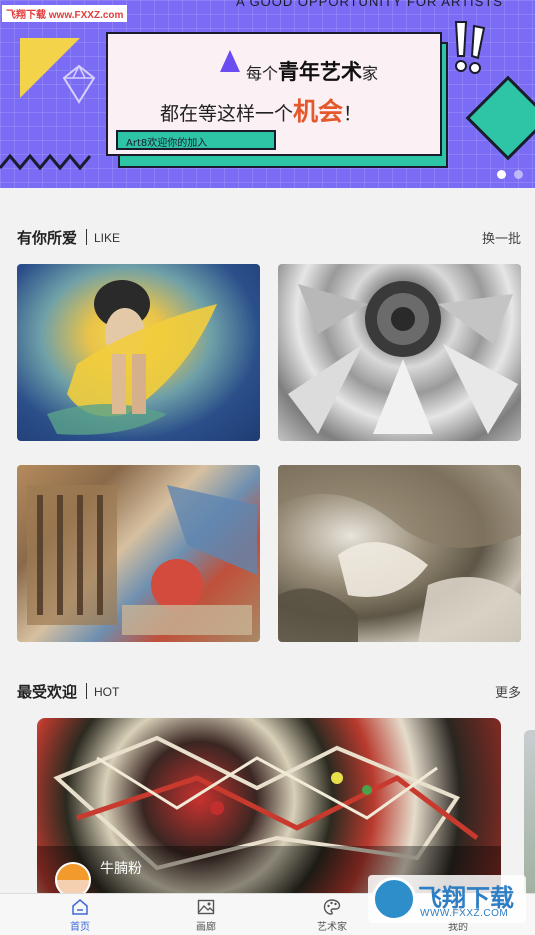  I want to click on nav-gallery: 画廊, so click(206, 915).